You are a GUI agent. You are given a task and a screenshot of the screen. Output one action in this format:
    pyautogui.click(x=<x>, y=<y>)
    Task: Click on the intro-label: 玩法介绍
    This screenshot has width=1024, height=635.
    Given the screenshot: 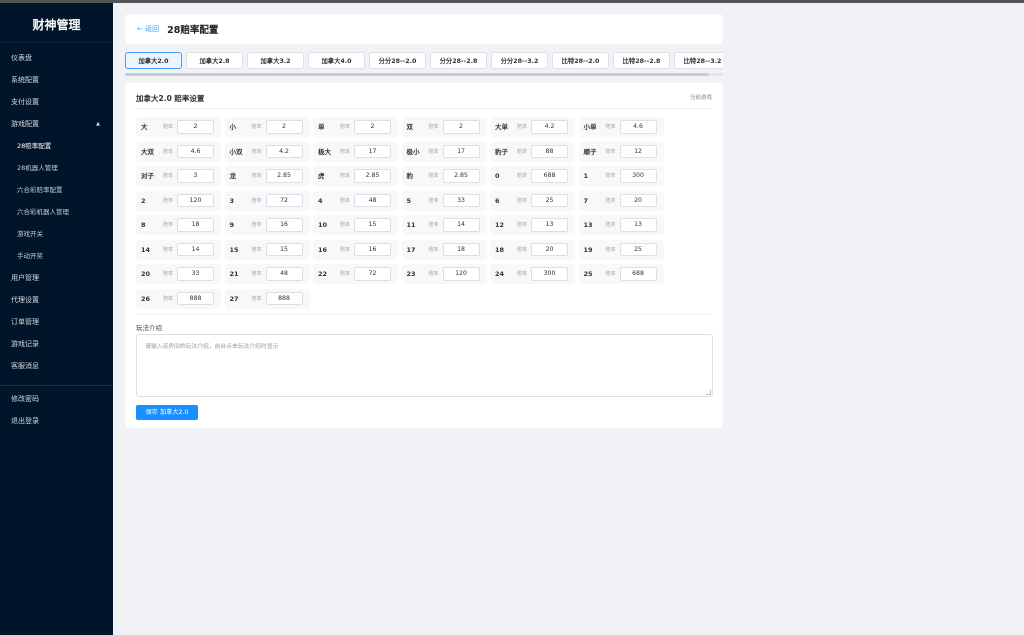 What is the action you would take?
    pyautogui.click(x=149, y=328)
    